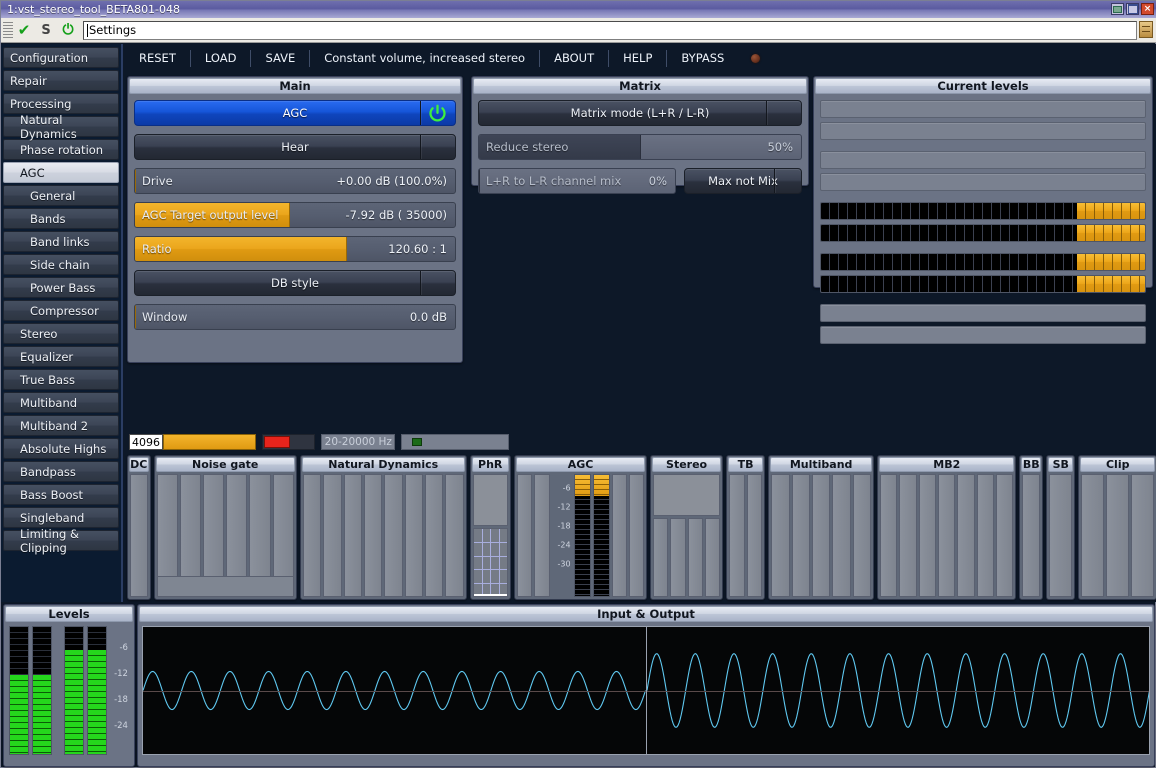 The image size is (1156, 768). I want to click on channel-mix-slider: L+R to L-R channel mix 0%, so click(577, 181).